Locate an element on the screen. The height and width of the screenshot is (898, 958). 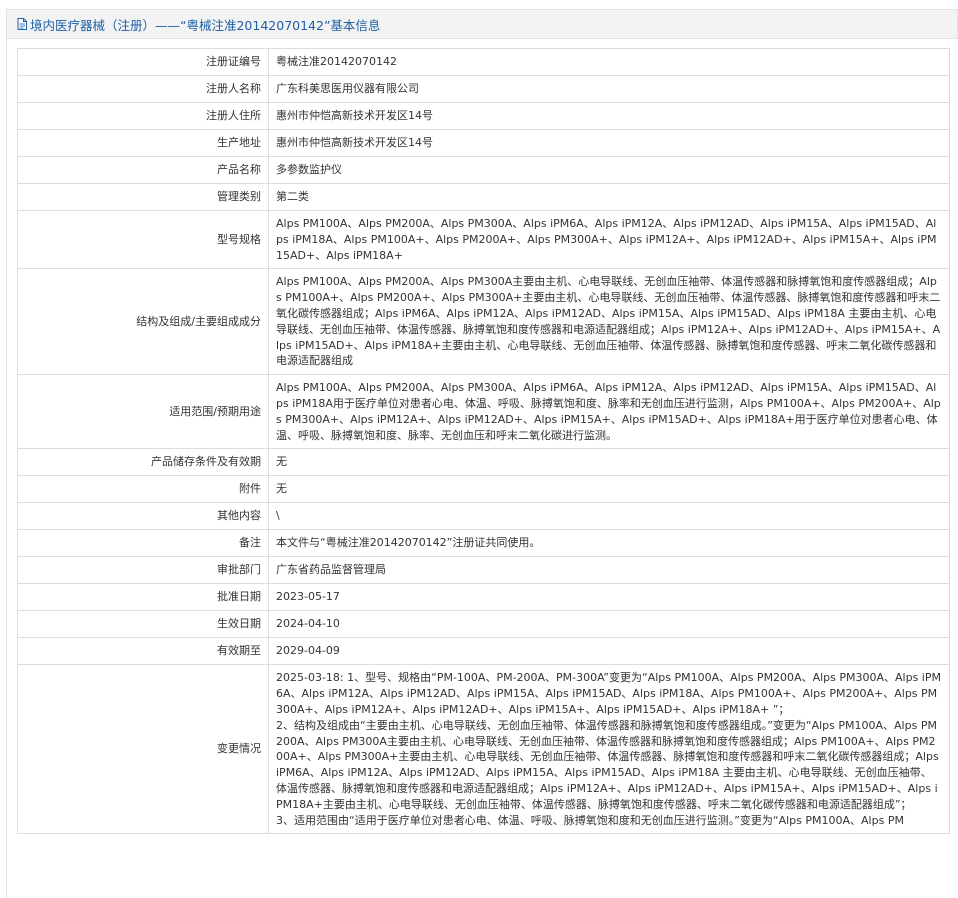
table-row: 审批部门 广东省药品监督管理局 is located at coordinates (483, 570).